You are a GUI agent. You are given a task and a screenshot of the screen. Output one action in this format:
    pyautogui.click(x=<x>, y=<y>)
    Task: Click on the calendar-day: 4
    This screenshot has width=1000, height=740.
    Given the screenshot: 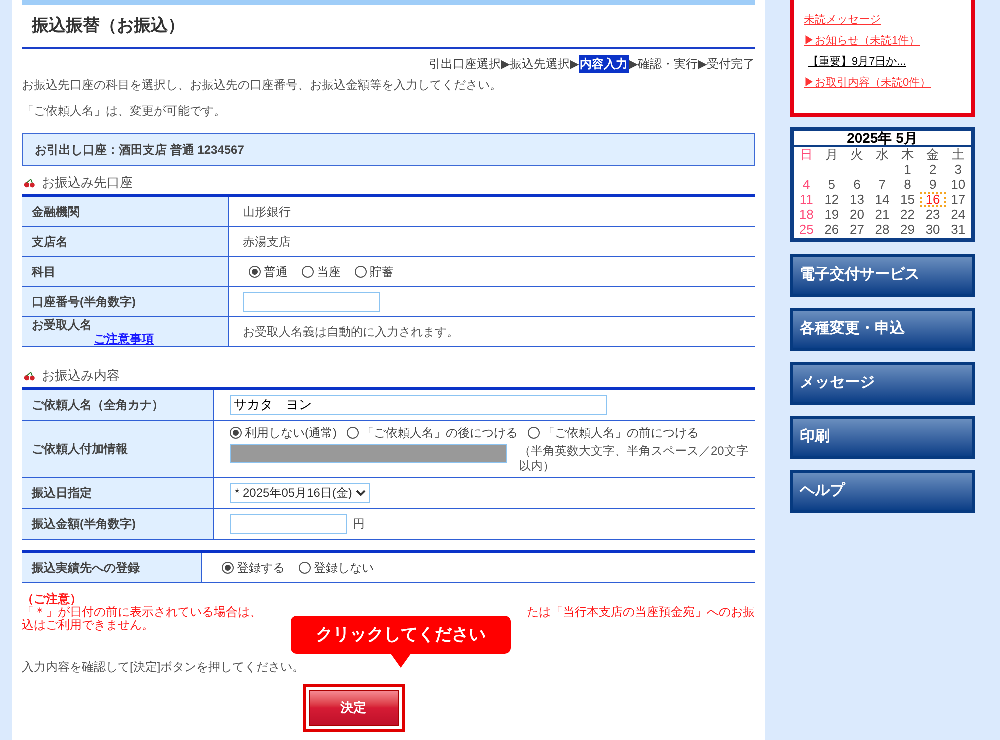 What is the action you would take?
    pyautogui.click(x=807, y=184)
    